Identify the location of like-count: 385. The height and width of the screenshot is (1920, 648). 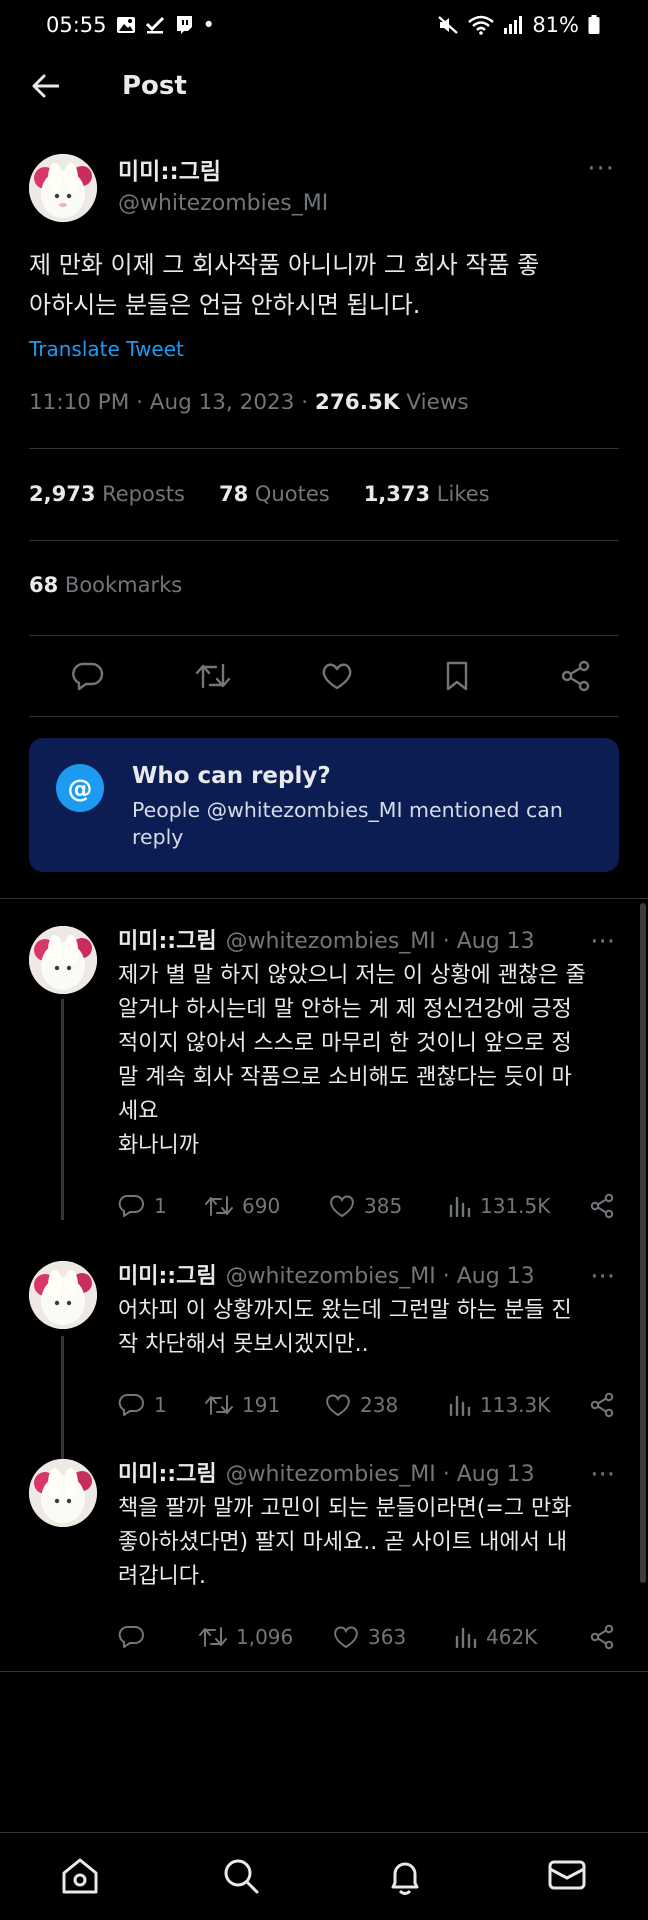
(383, 1206).